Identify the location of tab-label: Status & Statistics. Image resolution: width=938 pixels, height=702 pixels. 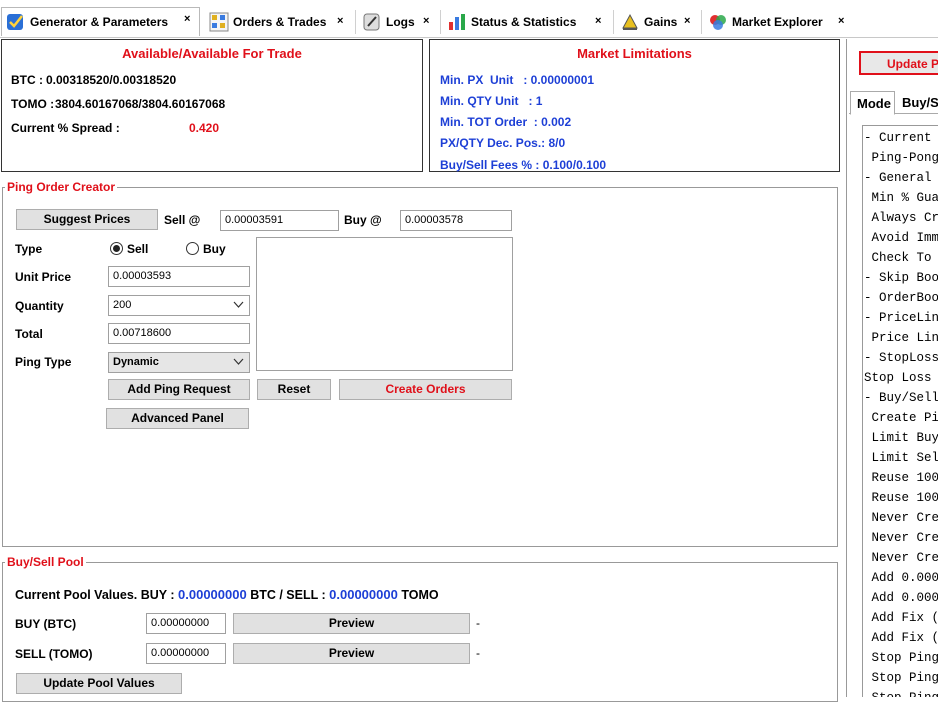
(524, 22).